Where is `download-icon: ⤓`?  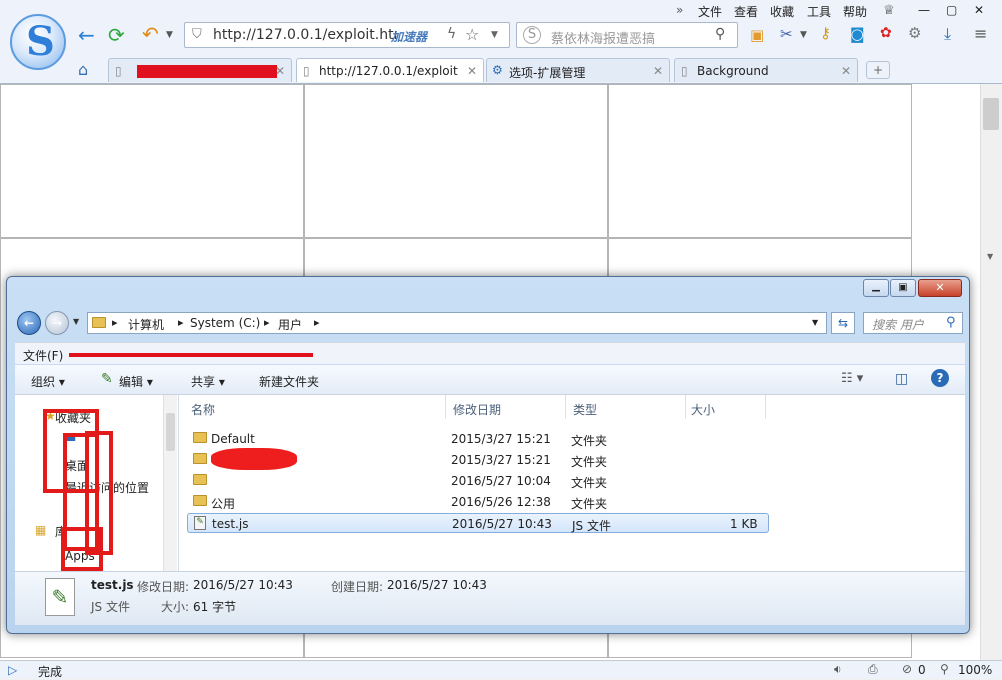 download-icon: ⤓ is located at coordinates (947, 34).